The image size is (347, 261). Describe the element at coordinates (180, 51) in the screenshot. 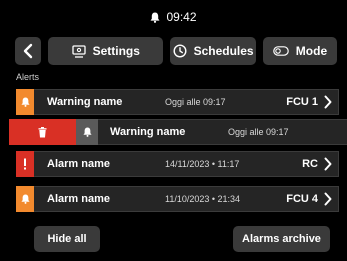

I see `clock-icon` at that location.